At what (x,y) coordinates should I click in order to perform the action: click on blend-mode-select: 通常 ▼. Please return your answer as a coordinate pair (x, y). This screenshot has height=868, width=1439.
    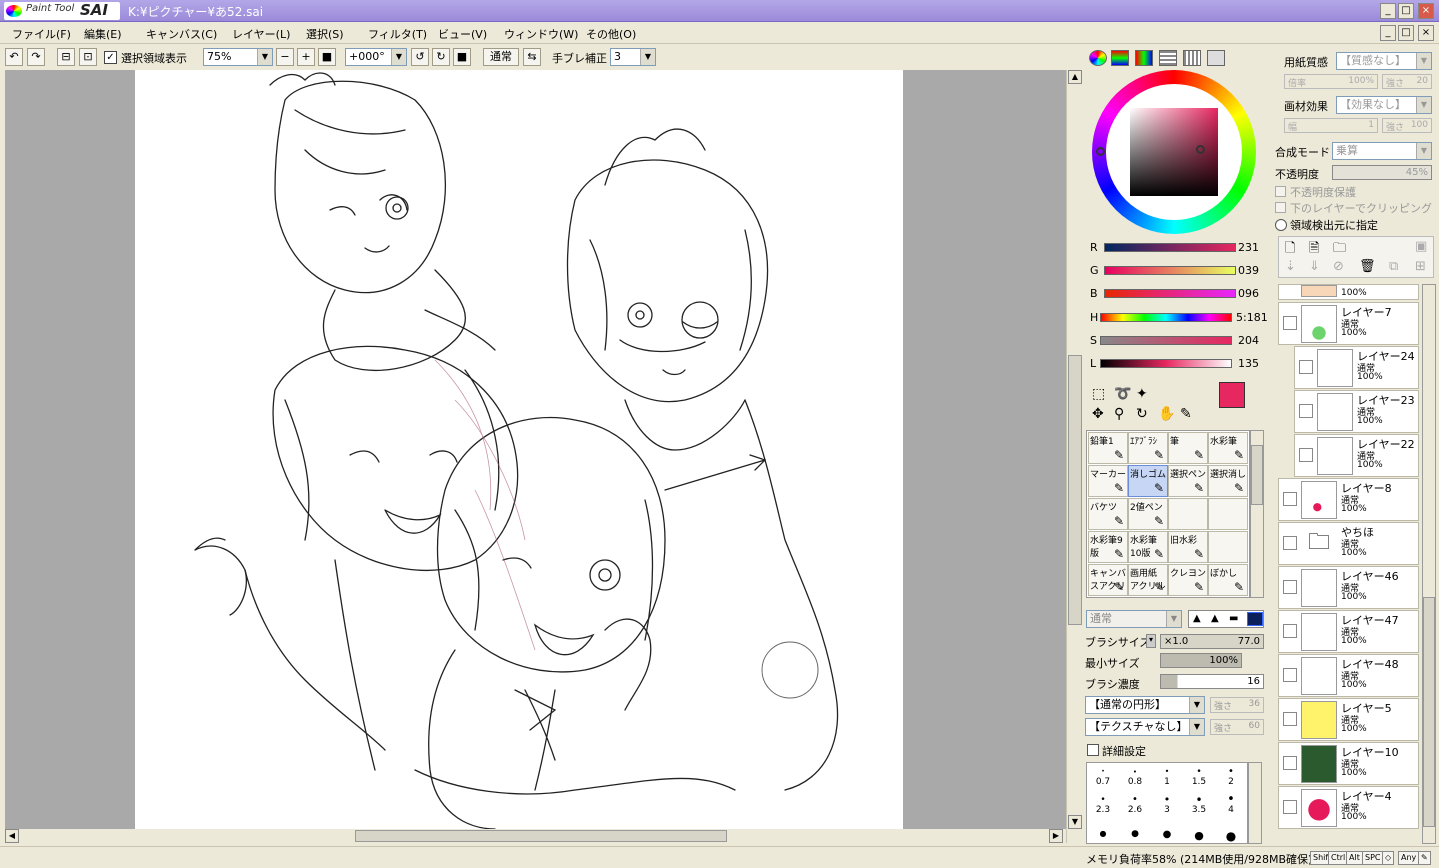
    Looking at the image, I should click on (1134, 619).